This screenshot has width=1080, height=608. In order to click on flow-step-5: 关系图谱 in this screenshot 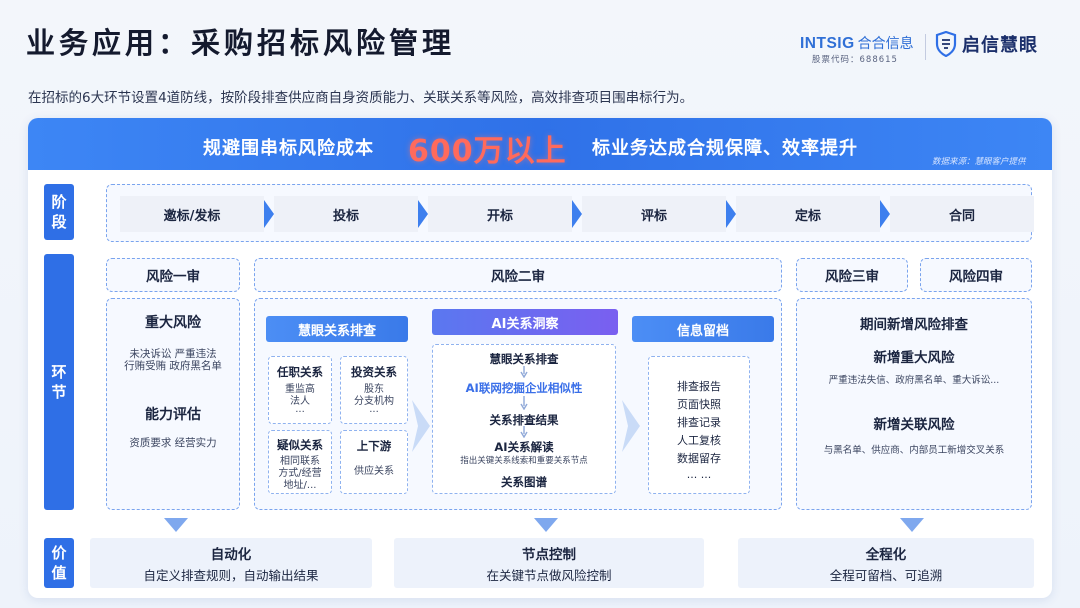, I will do `click(524, 482)`.